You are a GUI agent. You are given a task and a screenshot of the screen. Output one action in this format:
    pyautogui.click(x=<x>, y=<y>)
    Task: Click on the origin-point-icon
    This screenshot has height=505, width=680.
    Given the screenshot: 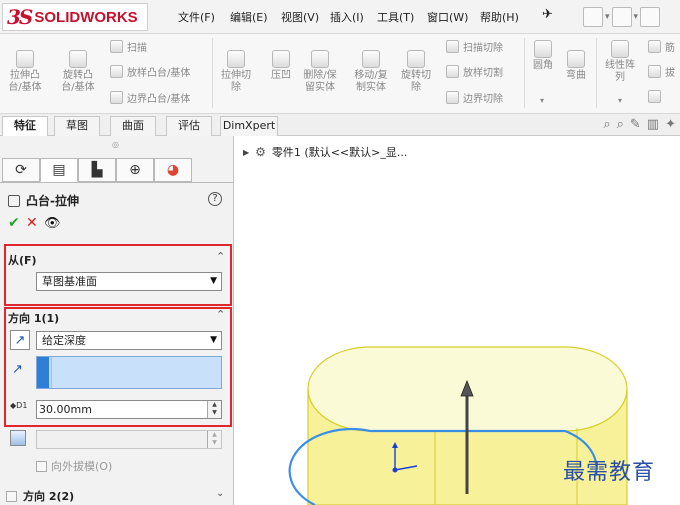 What is the action you would take?
    pyautogui.click(x=395, y=470)
    